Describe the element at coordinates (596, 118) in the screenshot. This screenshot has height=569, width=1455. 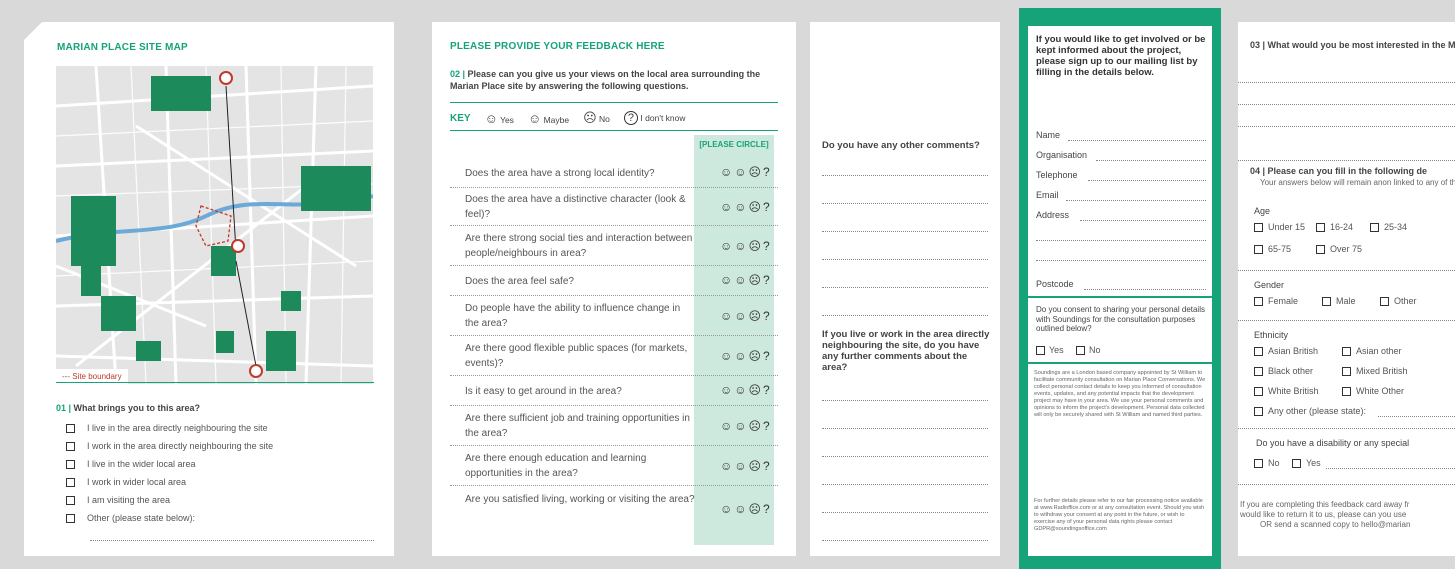
I see `key-no: ☹ No` at that location.